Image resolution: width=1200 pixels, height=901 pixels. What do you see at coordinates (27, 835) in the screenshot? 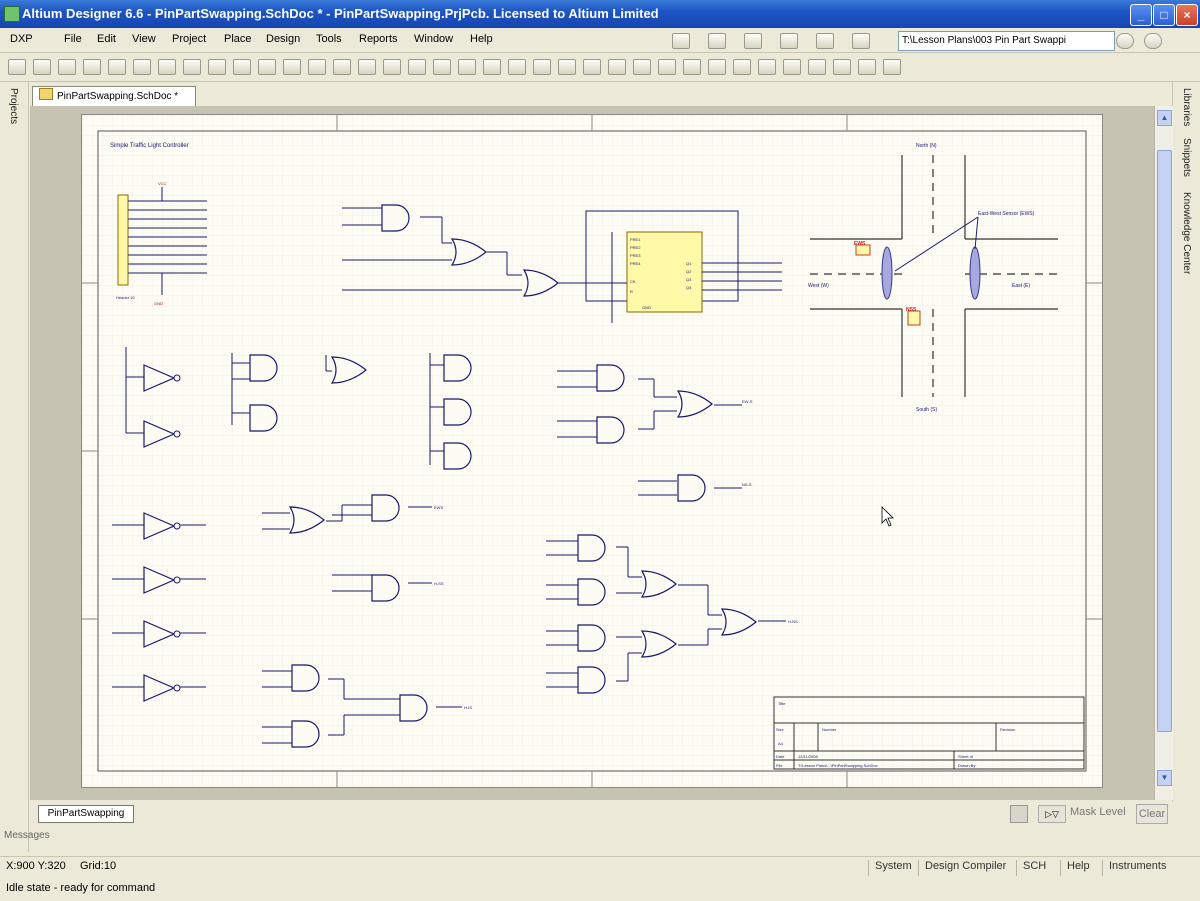
I see `messages-panel-tab: Messages` at bounding box center [27, 835].